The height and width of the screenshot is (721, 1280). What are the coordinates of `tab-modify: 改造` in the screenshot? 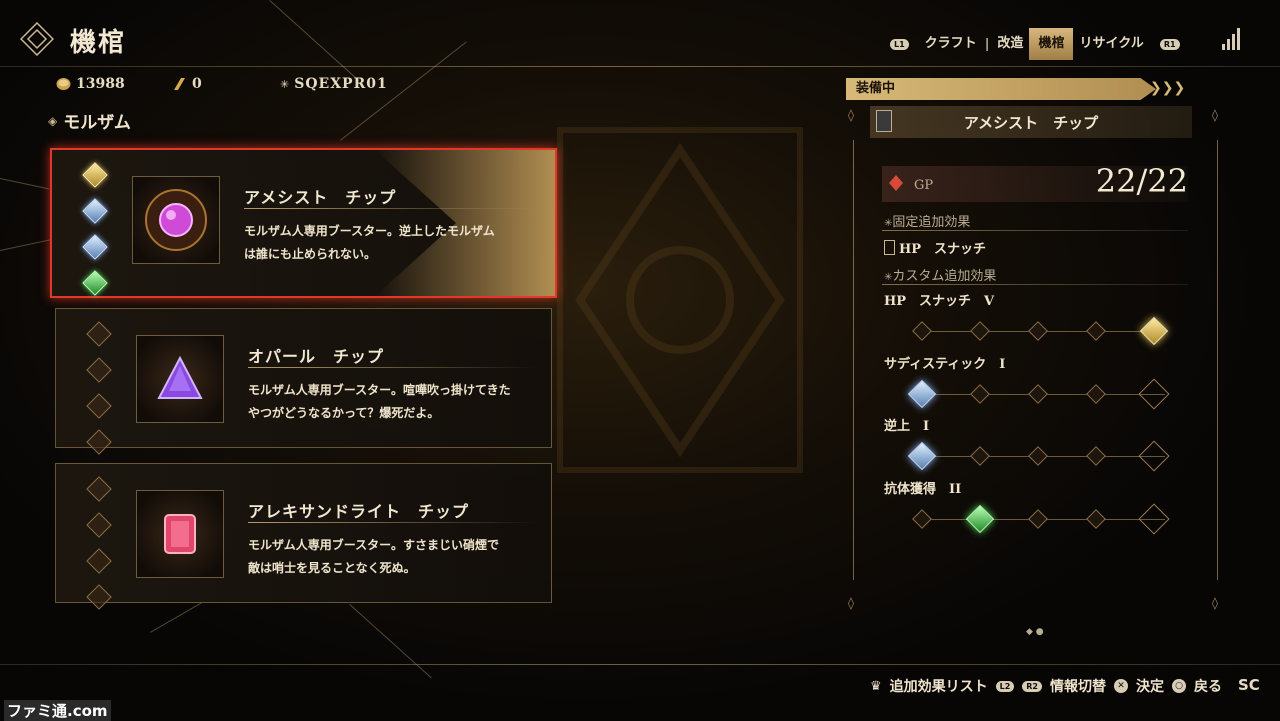 It's located at (1010, 44).